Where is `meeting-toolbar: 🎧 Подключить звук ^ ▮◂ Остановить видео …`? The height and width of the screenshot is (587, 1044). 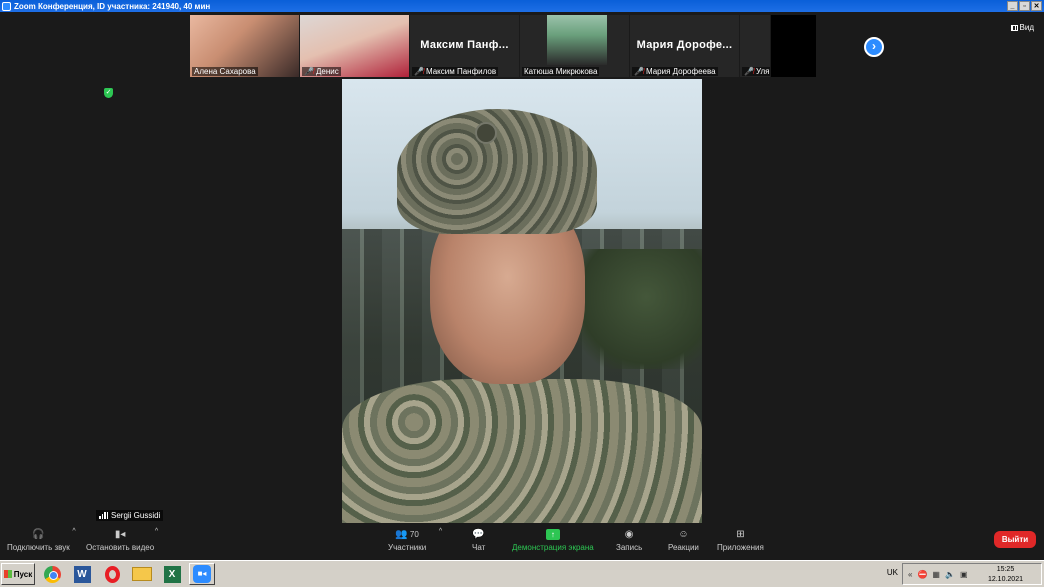 meeting-toolbar: 🎧 Подключить звук ^ ▮◂ Остановить видео … is located at coordinates (522, 543).